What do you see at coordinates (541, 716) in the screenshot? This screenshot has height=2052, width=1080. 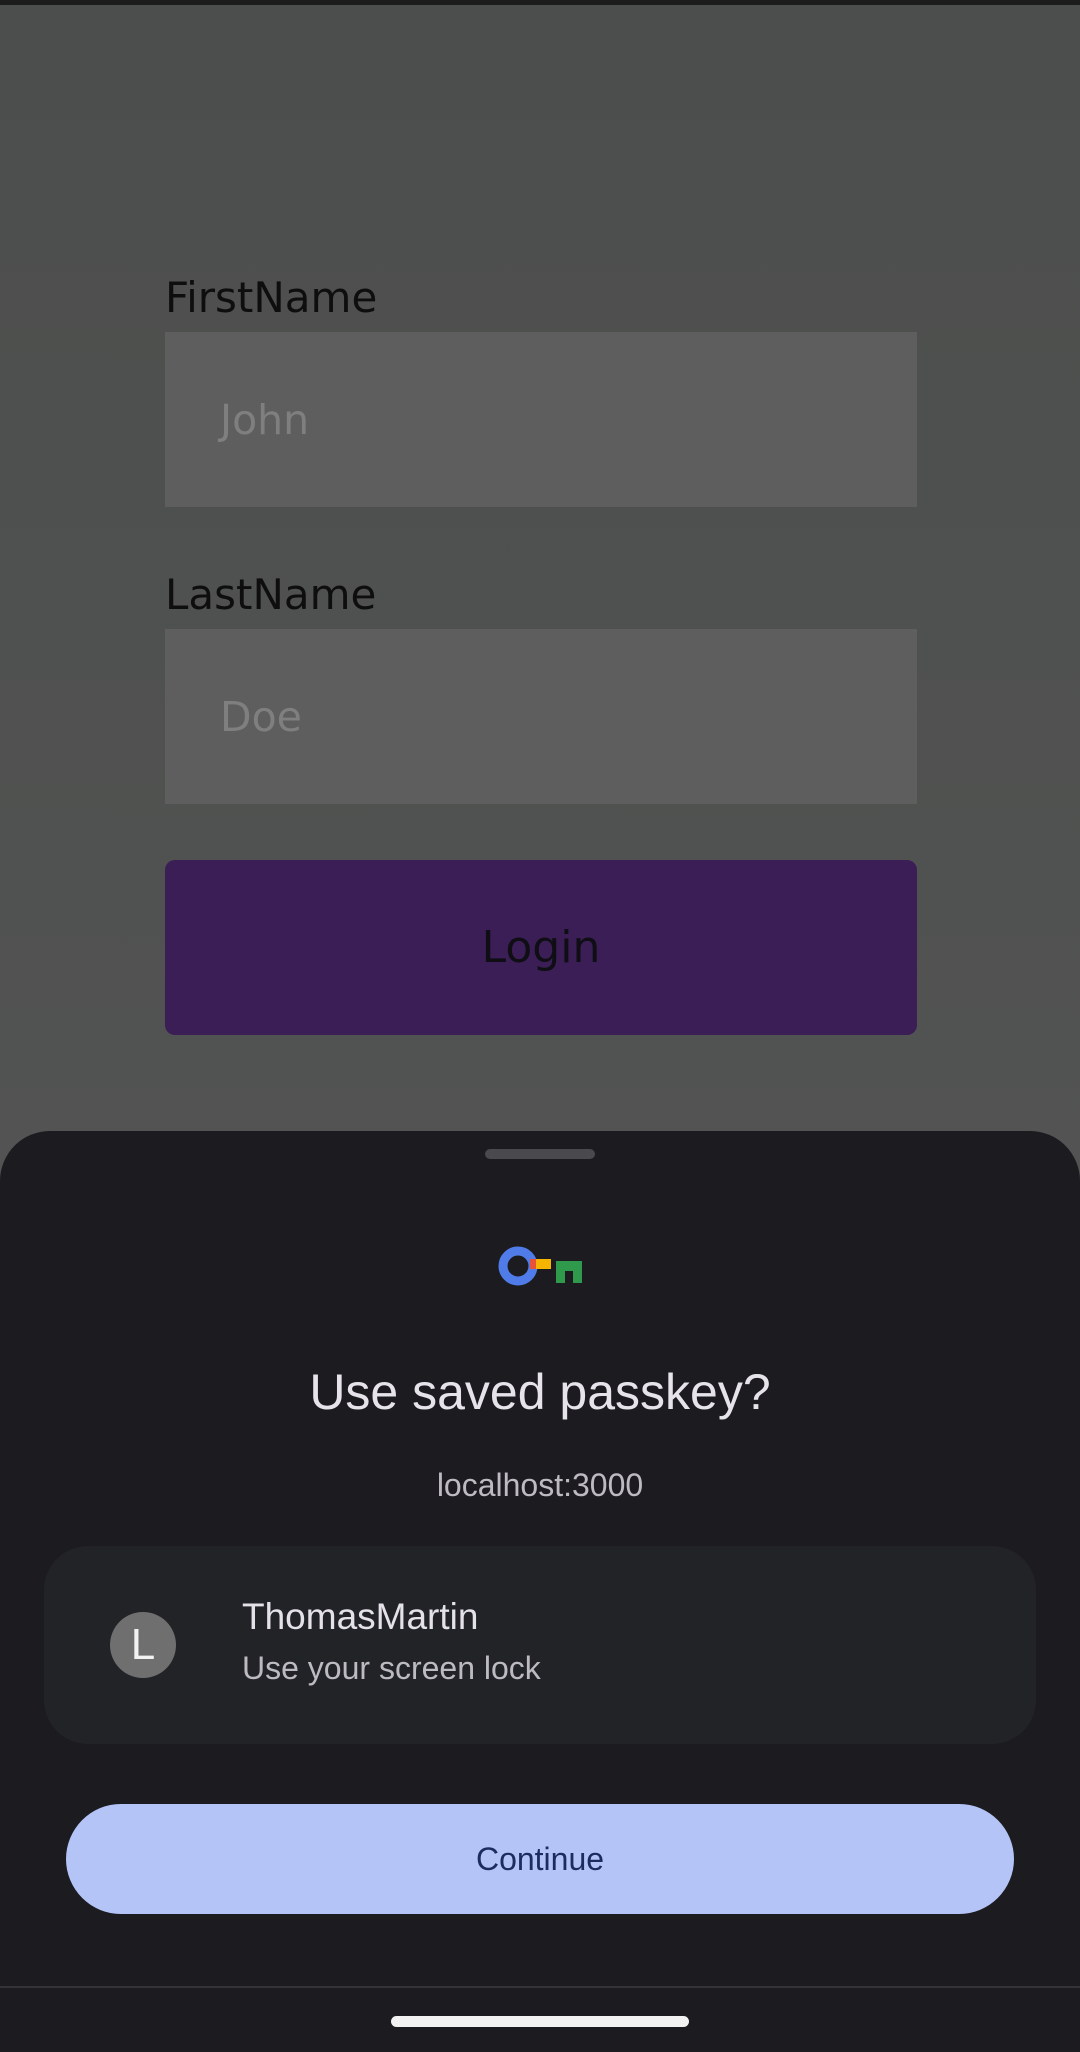 I see `last-name-input: Doe` at bounding box center [541, 716].